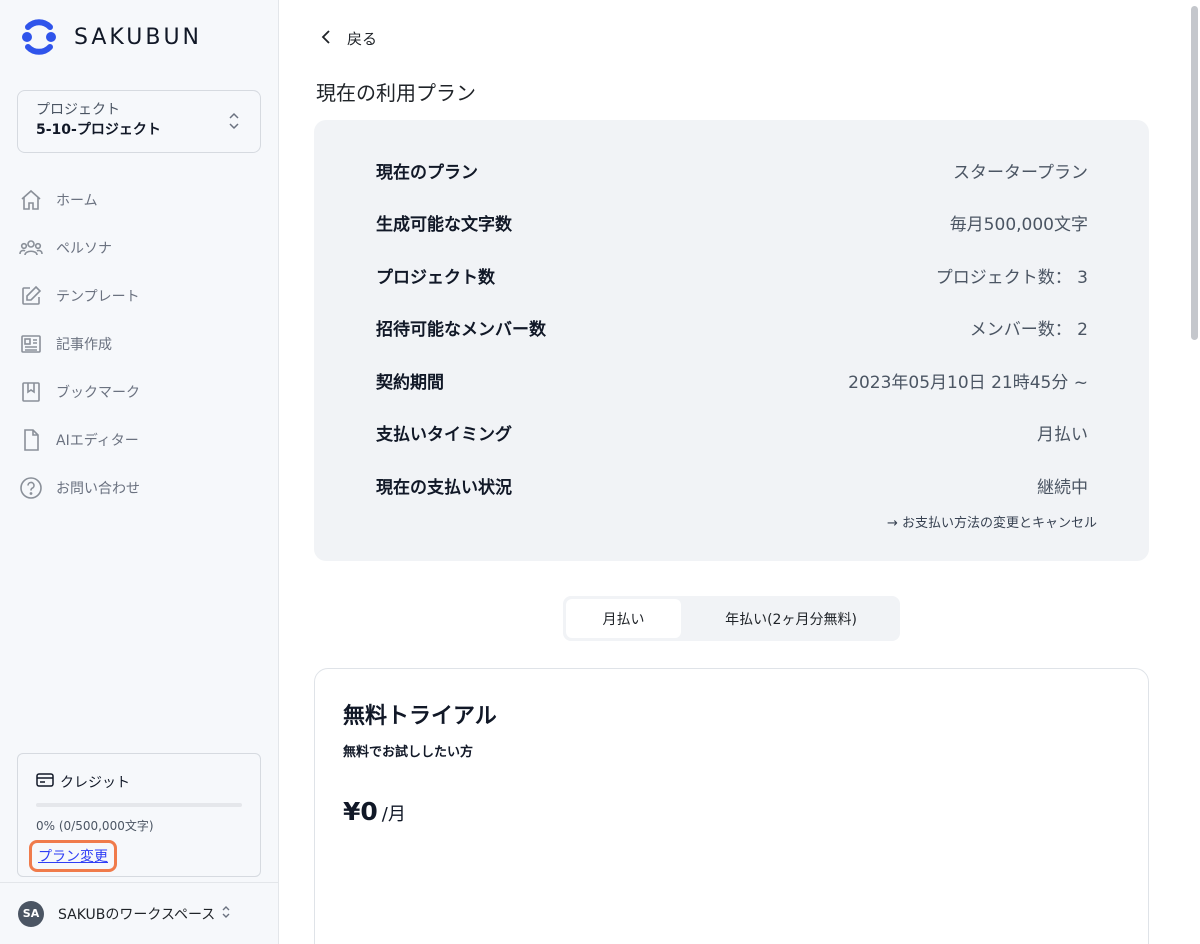 The height and width of the screenshot is (944, 1200). What do you see at coordinates (326, 39) in the screenshot?
I see `chevron-left-icon` at bounding box center [326, 39].